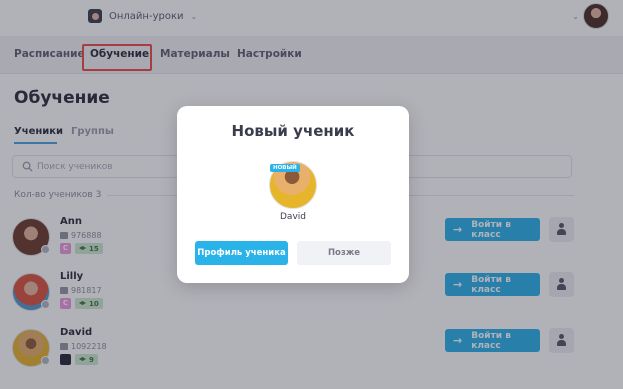  Describe the element at coordinates (241, 253) in the screenshot. I see `student-profile-button: Профиль ученика` at that location.